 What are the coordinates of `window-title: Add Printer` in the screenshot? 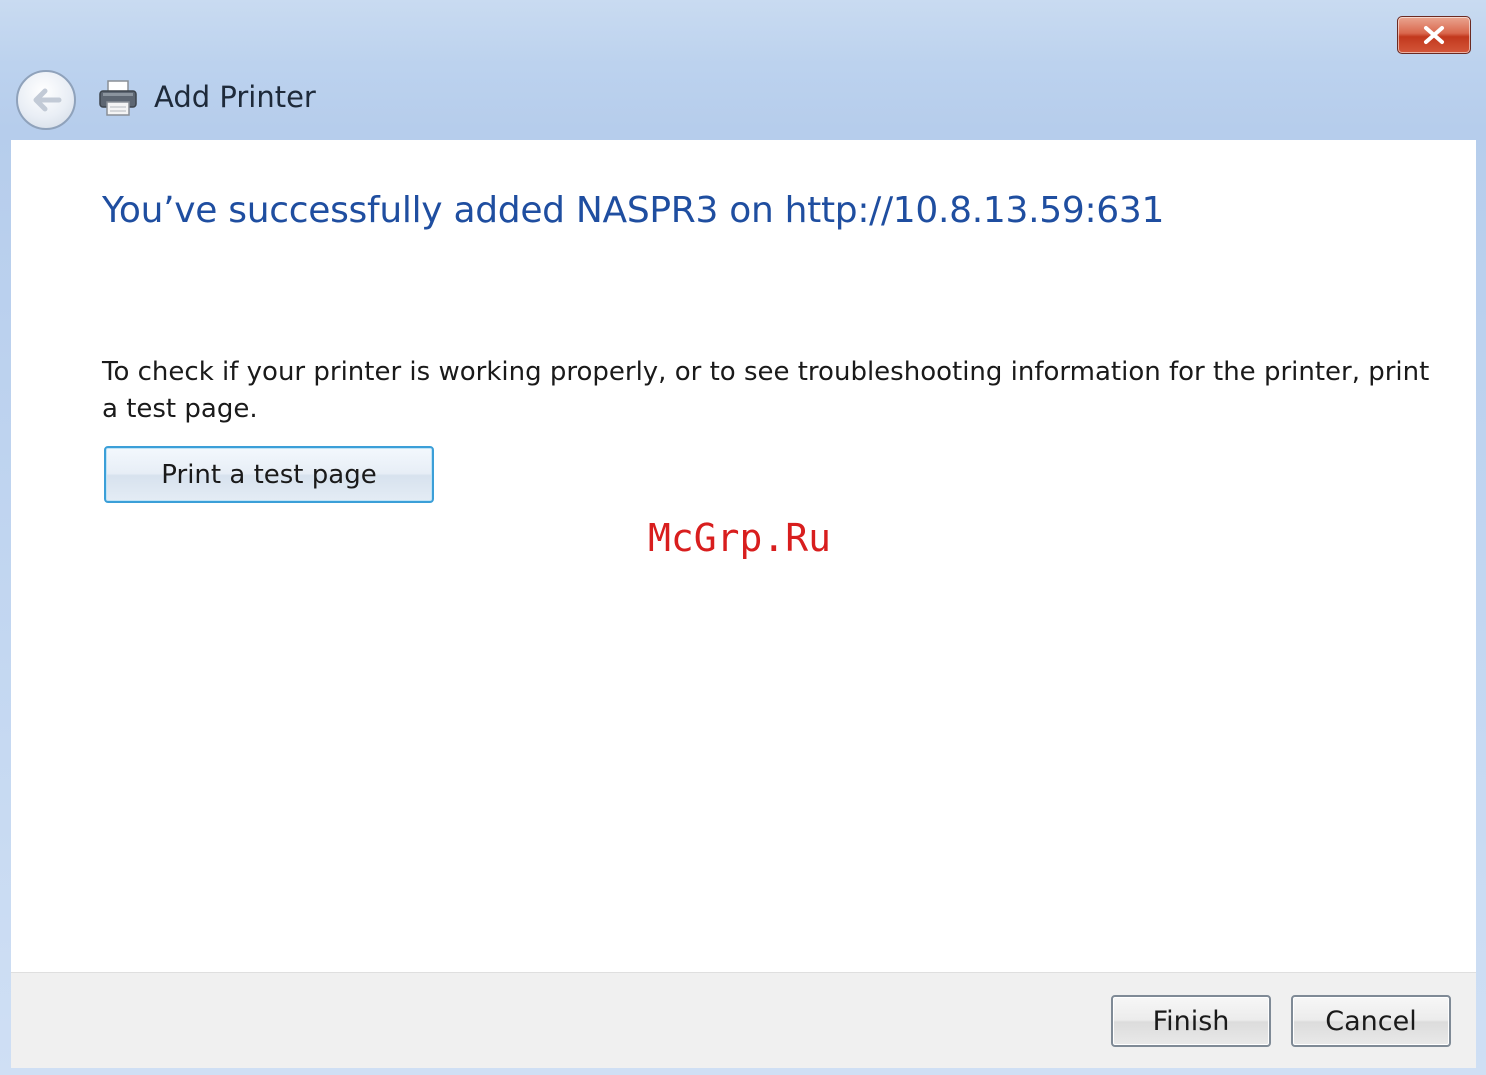 It's located at (235, 97).